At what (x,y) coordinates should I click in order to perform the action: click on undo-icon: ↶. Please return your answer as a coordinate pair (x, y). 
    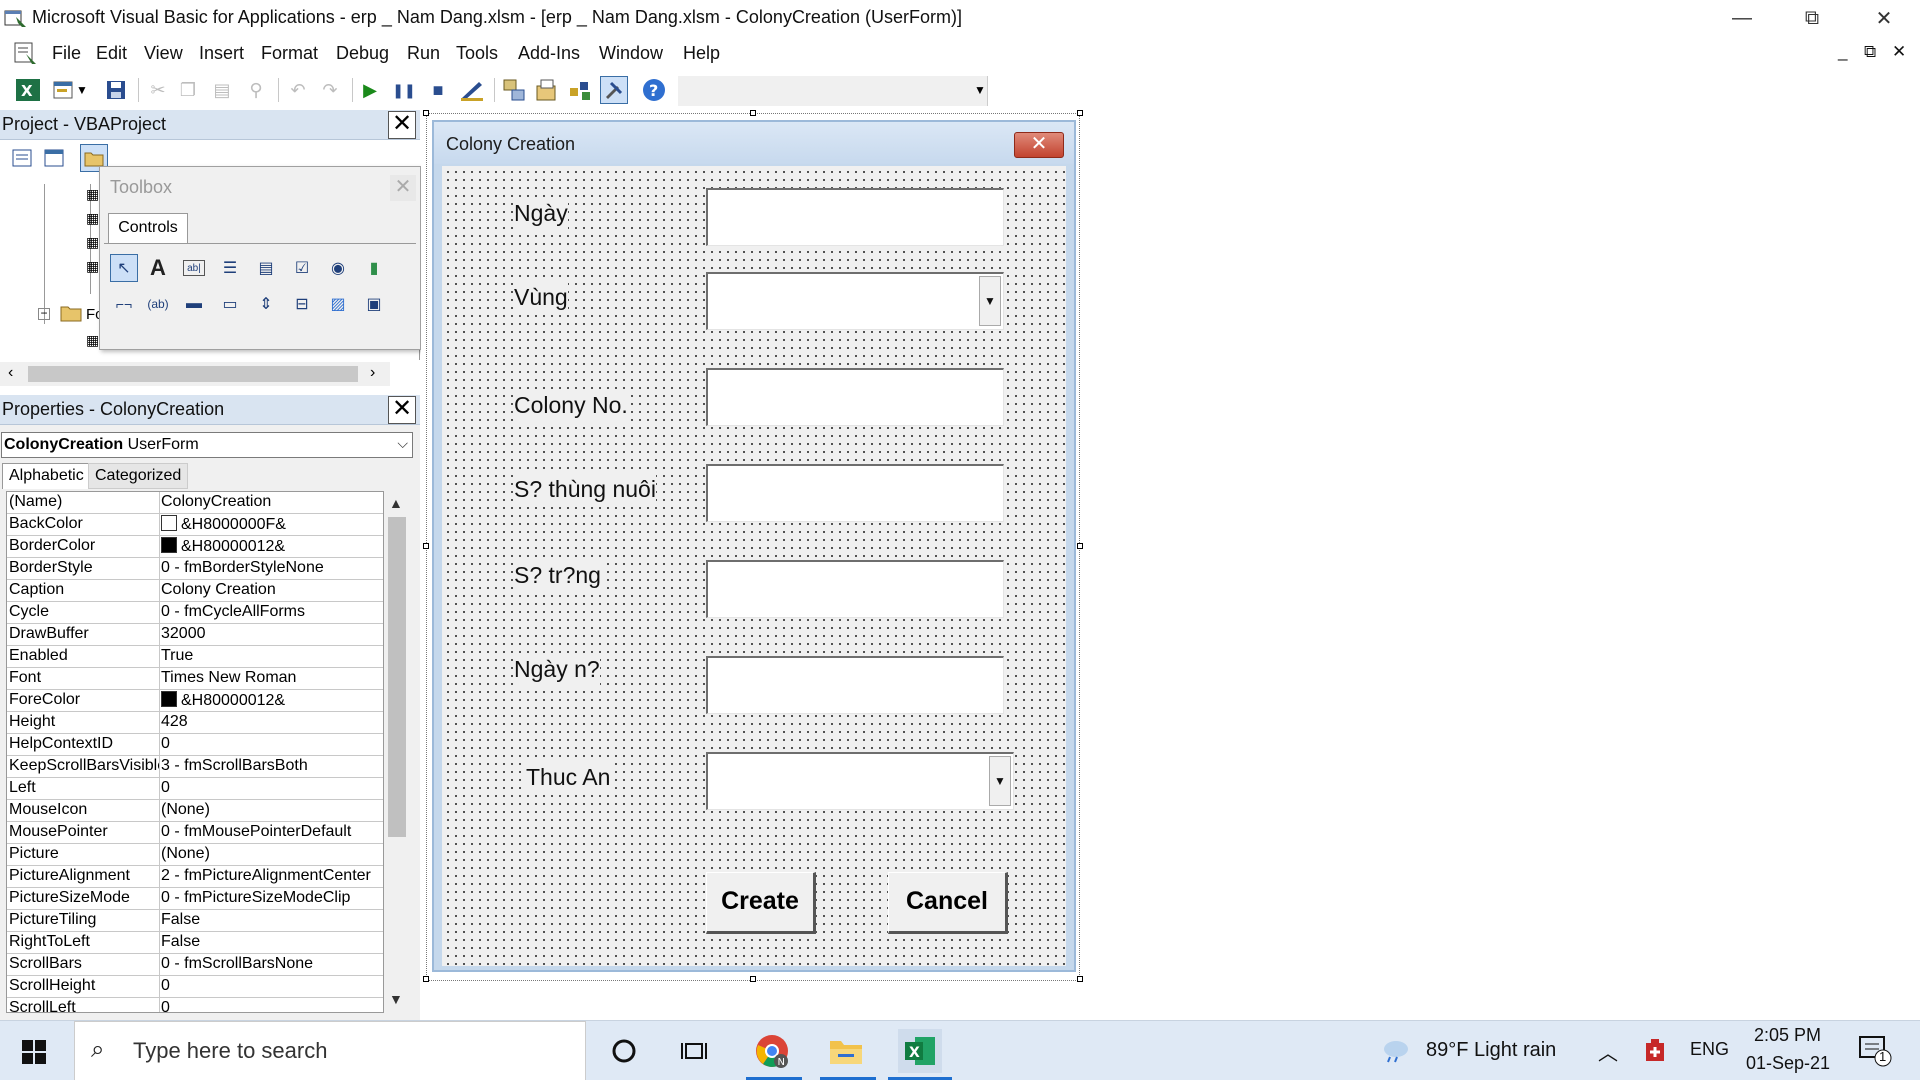
    Looking at the image, I should click on (298, 90).